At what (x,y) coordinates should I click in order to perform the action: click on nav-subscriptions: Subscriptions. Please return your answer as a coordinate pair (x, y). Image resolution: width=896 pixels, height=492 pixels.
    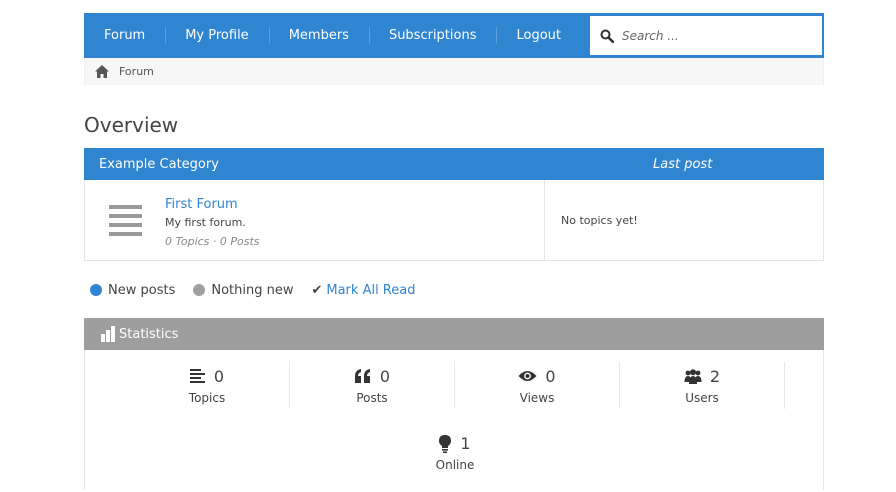
    Looking at the image, I should click on (432, 35).